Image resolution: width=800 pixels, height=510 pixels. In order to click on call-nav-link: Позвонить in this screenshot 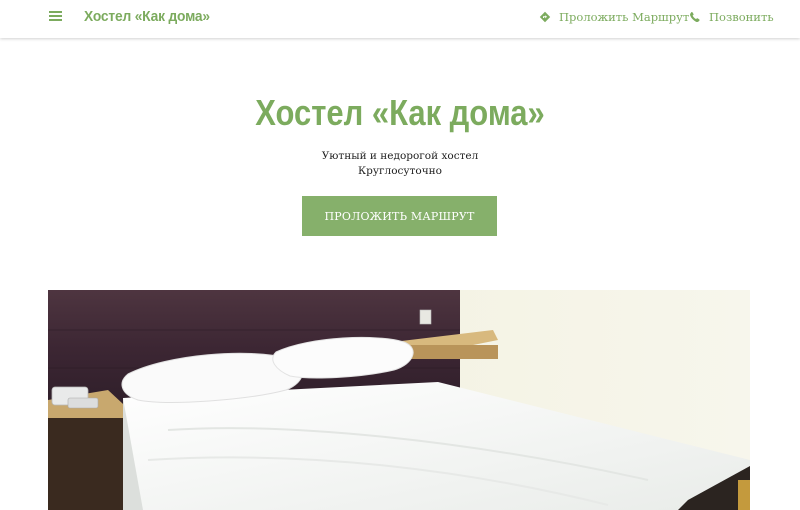, I will do `click(731, 17)`.